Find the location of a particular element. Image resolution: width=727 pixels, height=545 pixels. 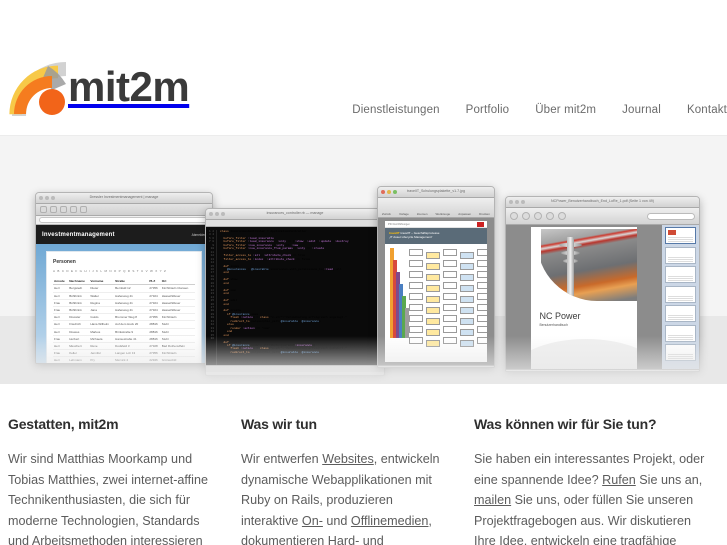

paragraph-text: Sie uns an, is located at coordinates (669, 479).